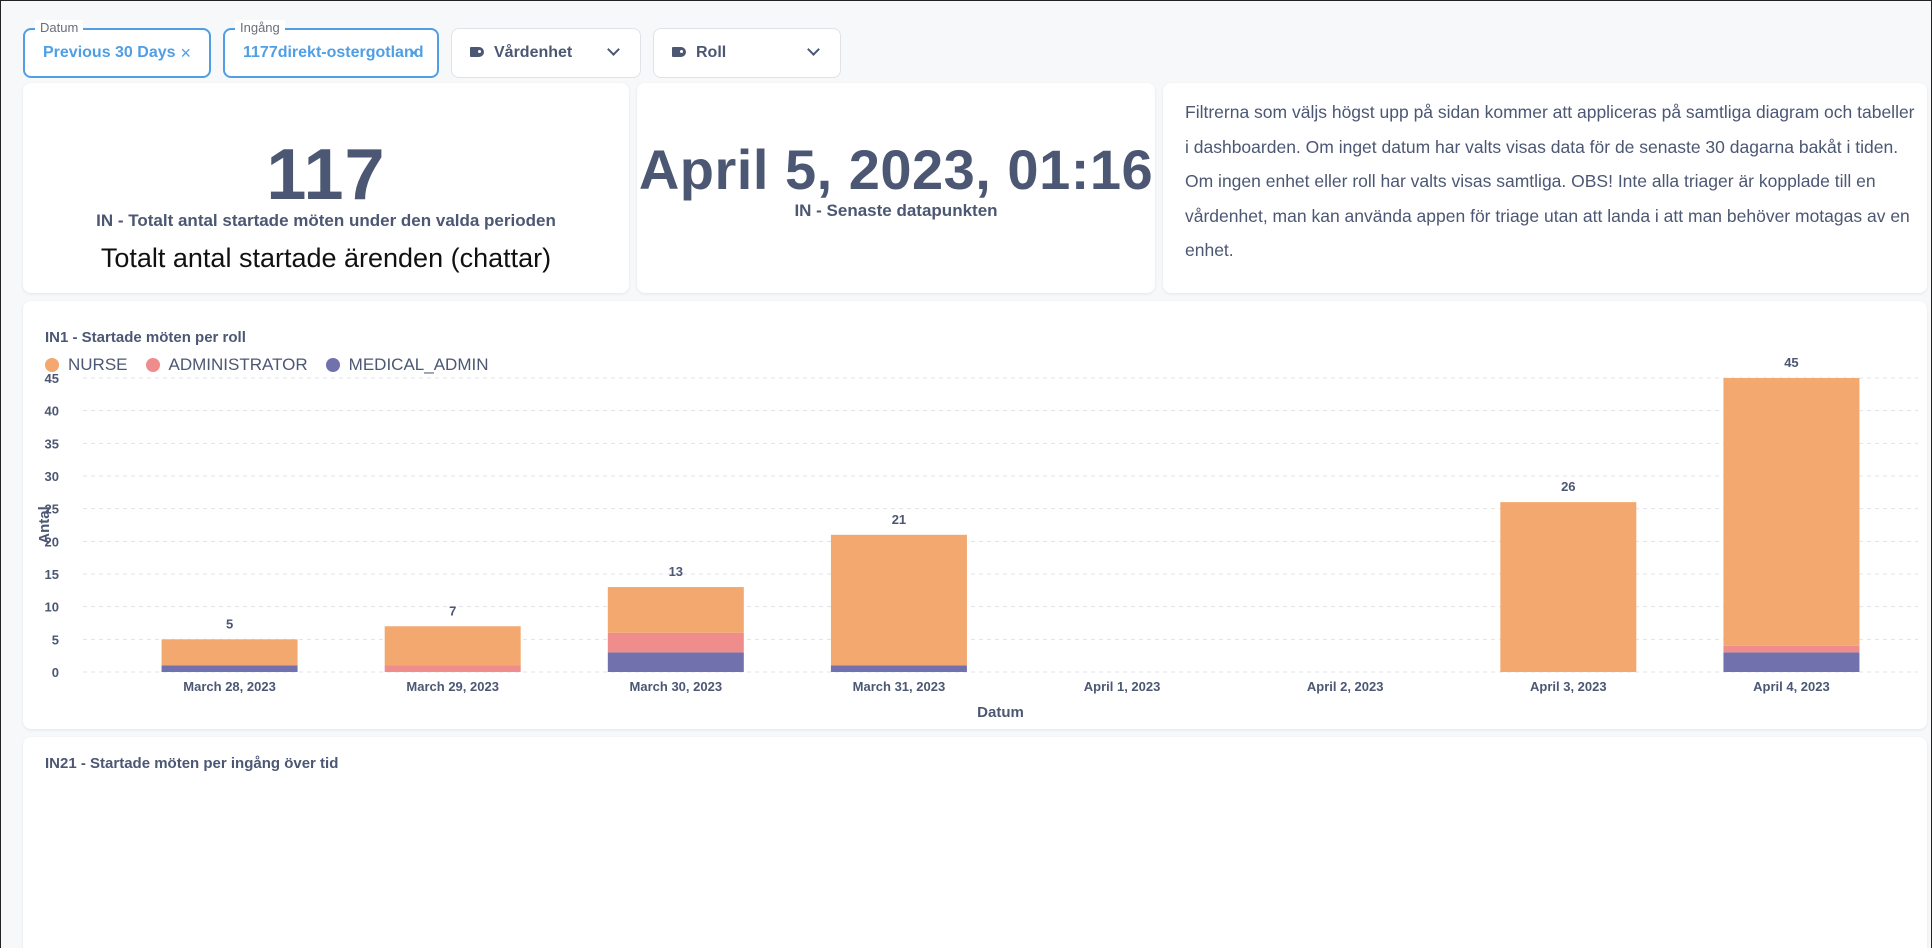 The height and width of the screenshot is (948, 1932). Describe the element at coordinates (676, 686) in the screenshot. I see `x-tick-label: March 30, 2023` at that location.